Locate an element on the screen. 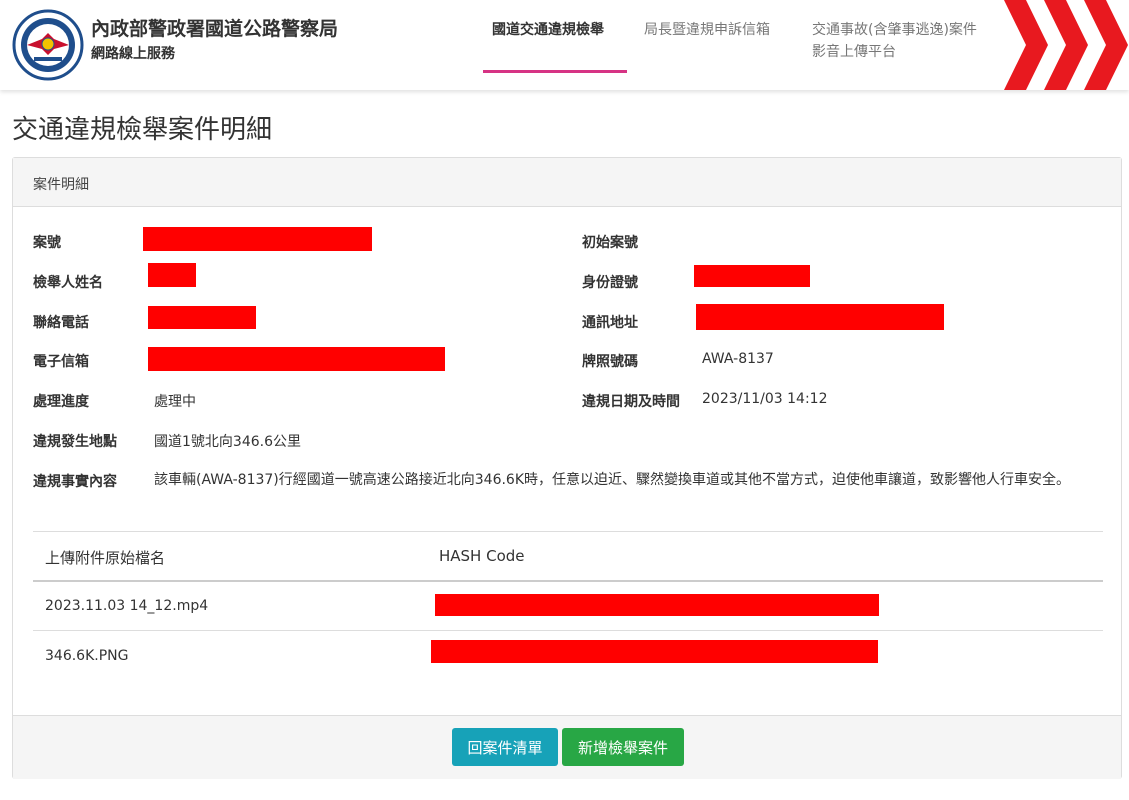  phone-redaction is located at coordinates (202, 317).